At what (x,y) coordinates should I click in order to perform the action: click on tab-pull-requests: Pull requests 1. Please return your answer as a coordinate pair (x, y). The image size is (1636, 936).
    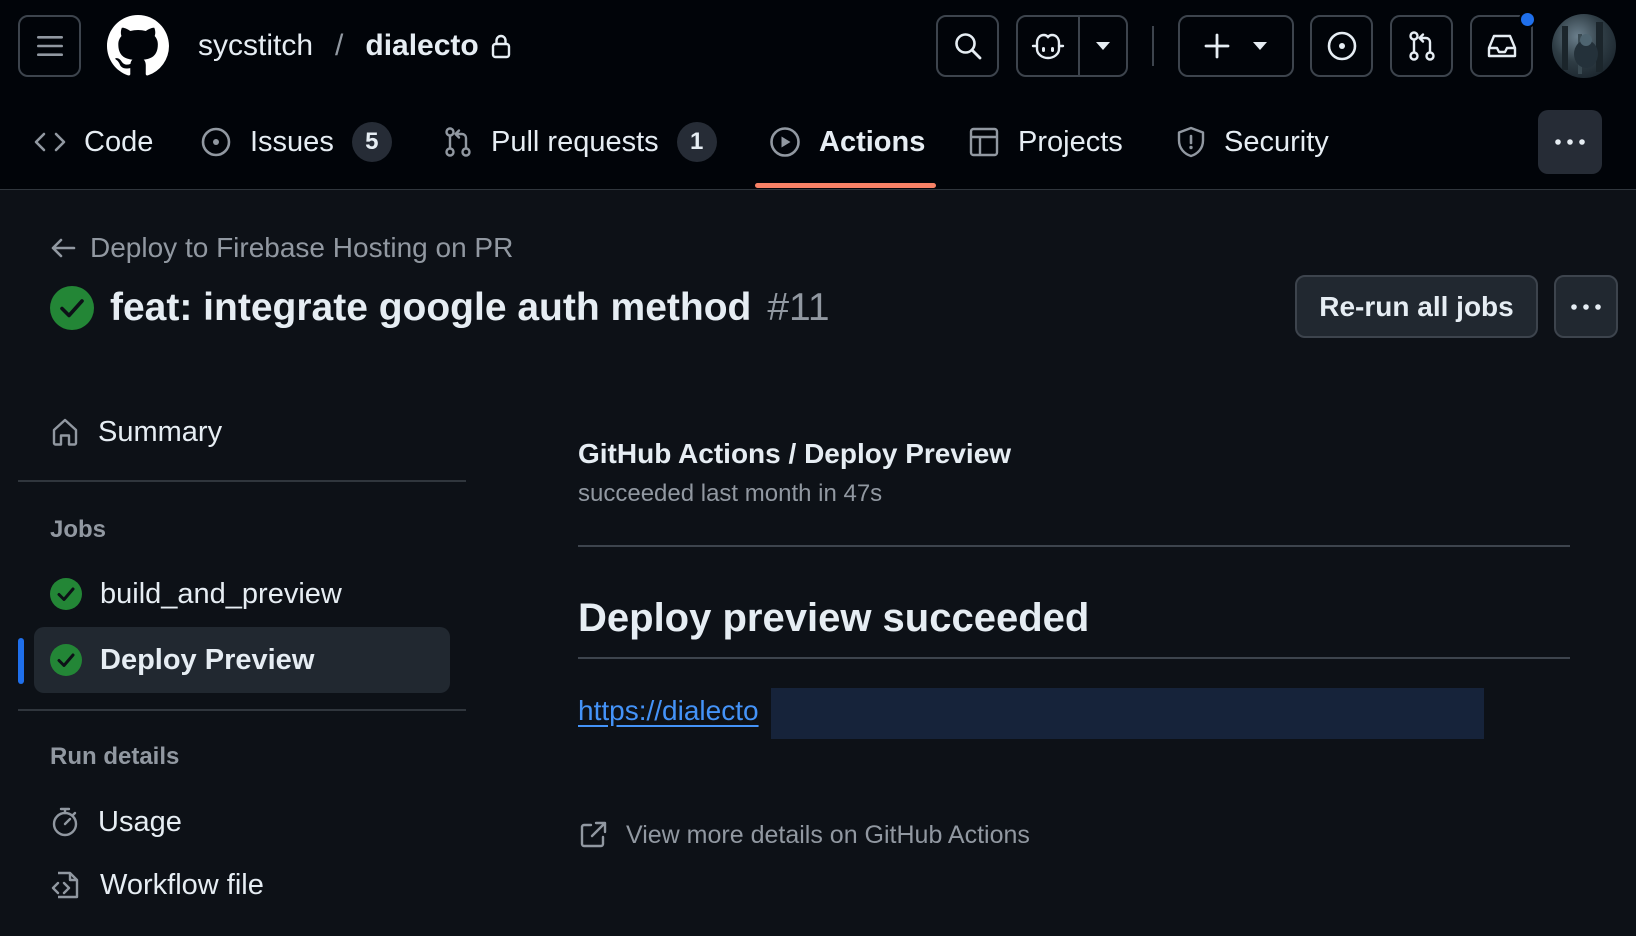
    Looking at the image, I should click on (580, 142).